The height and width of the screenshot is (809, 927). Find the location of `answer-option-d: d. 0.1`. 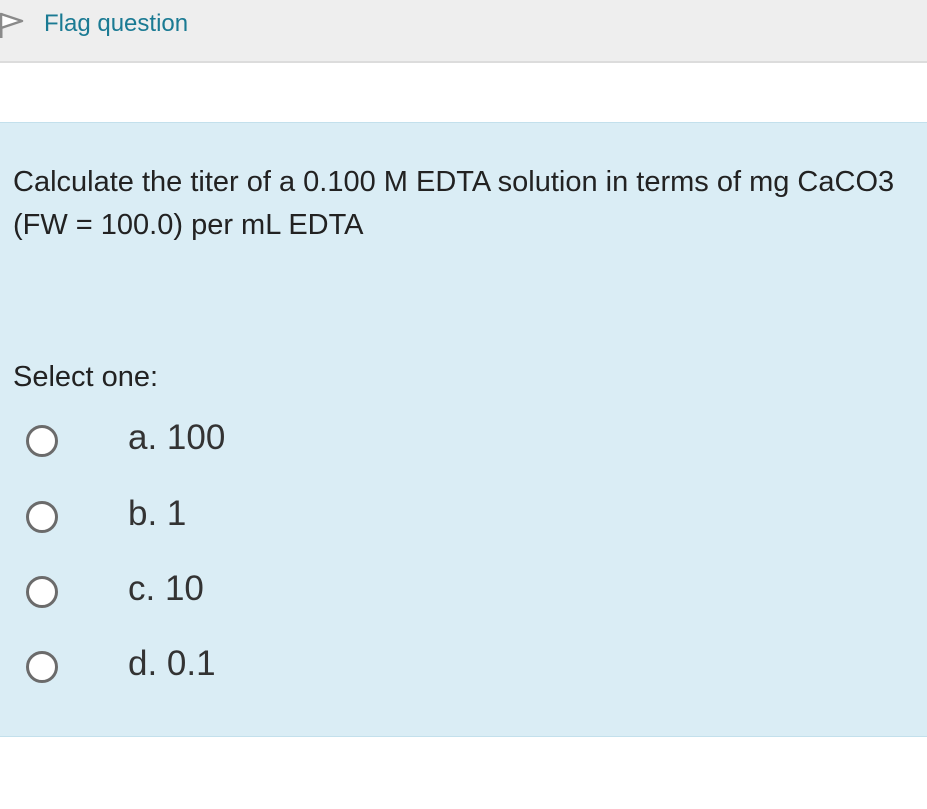

answer-option-d: d. 0.1 is located at coordinates (300, 669).